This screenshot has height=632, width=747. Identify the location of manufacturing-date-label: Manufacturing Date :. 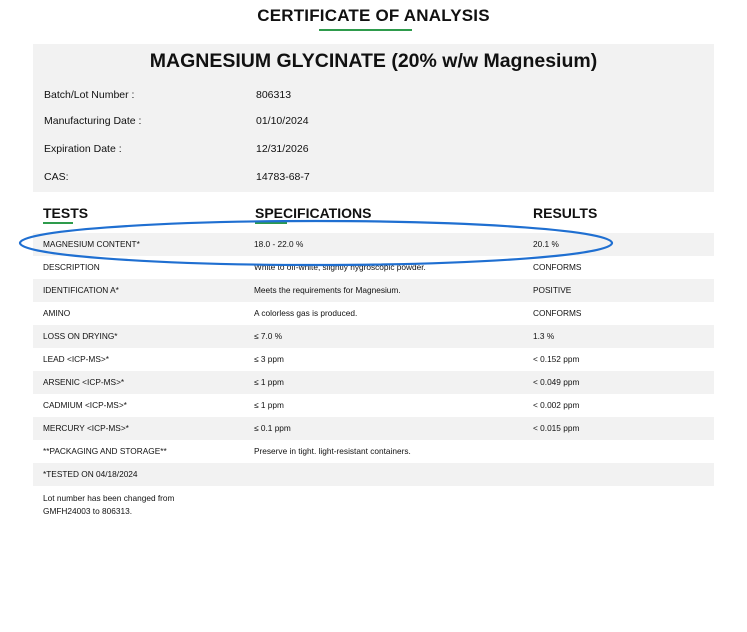
(93, 121).